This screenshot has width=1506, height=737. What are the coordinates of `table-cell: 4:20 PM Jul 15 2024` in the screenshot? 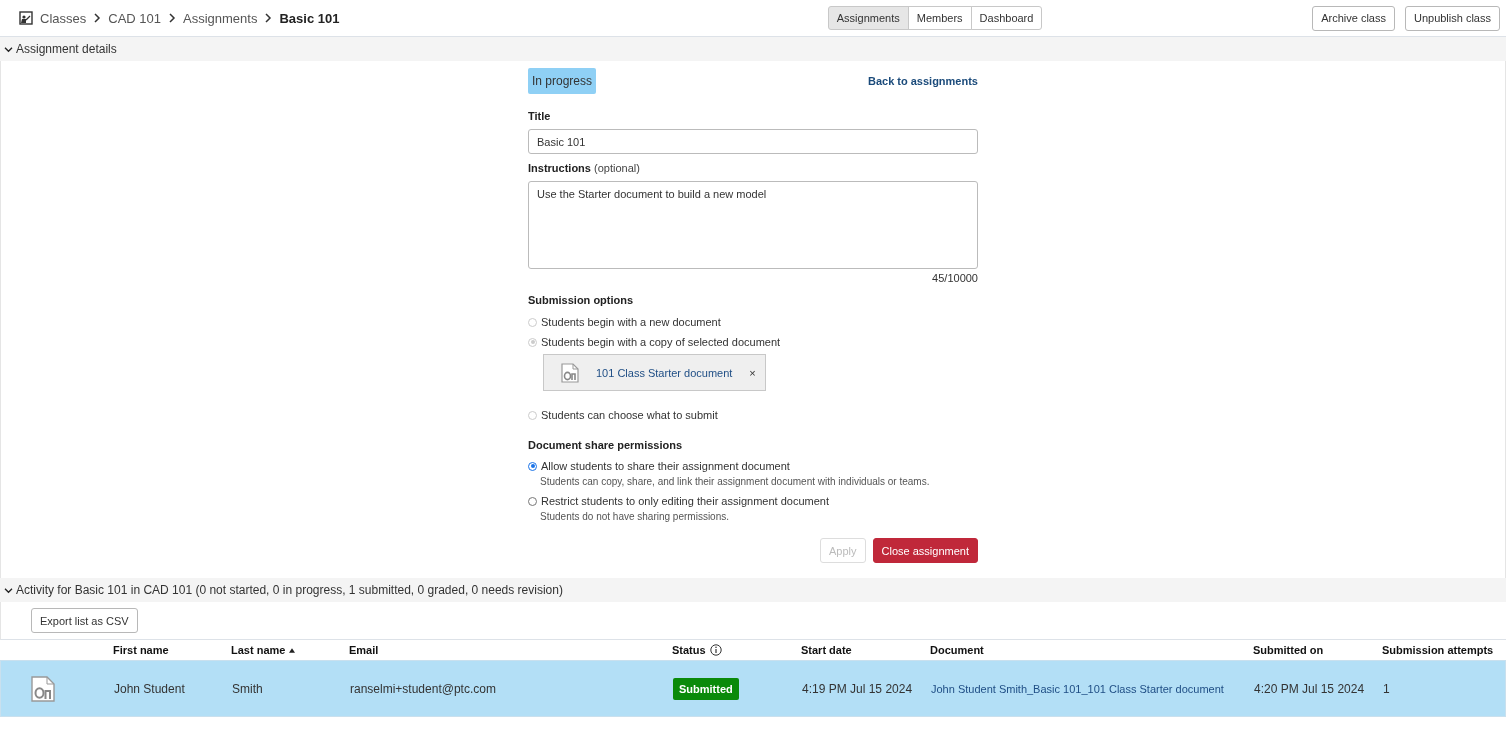 It's located at (1309, 688).